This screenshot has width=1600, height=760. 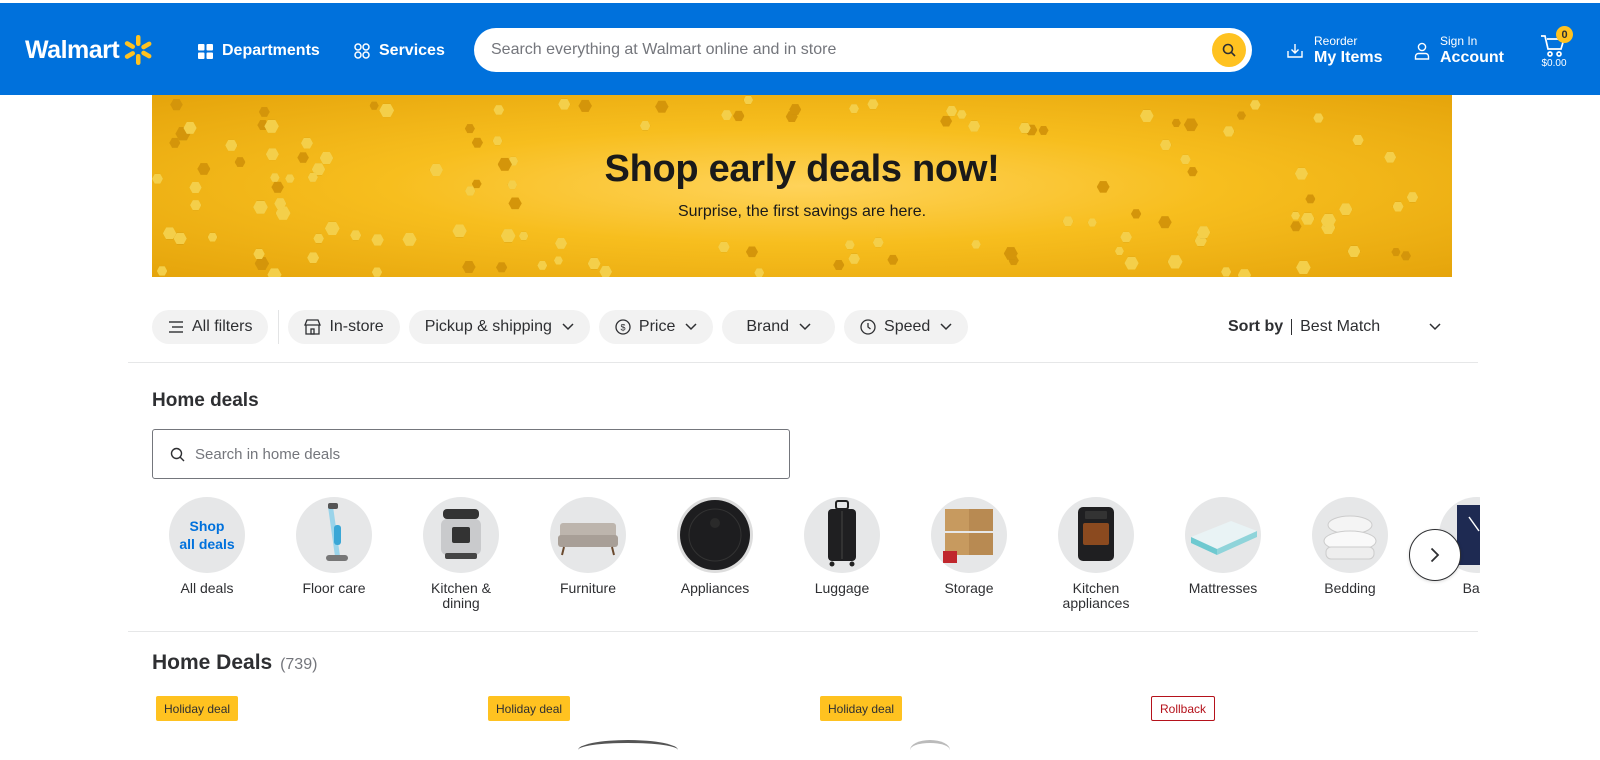 I want to click on services-button: Services, so click(x=399, y=51).